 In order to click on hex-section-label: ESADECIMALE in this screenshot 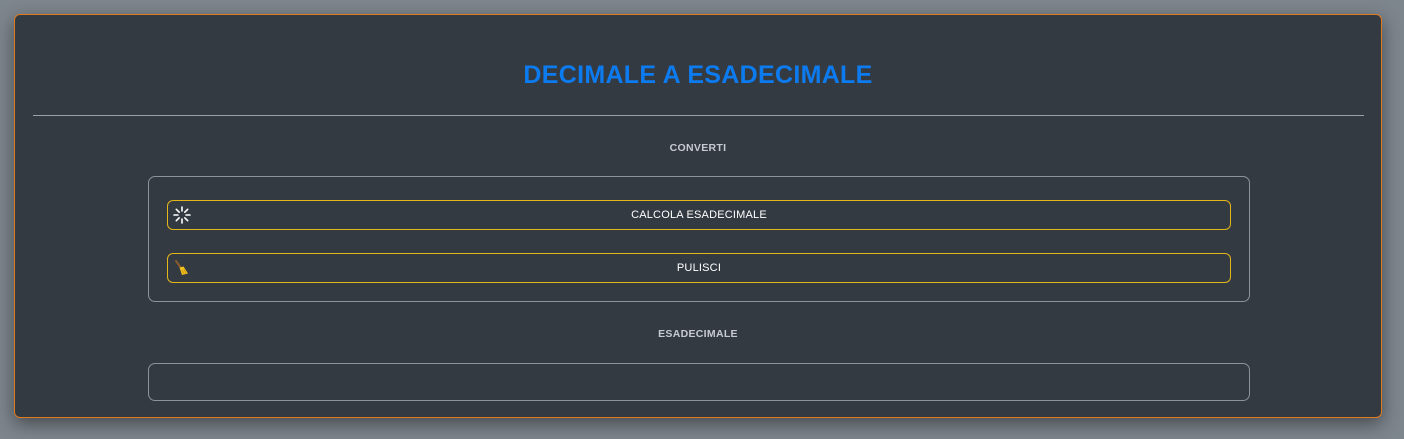, I will do `click(698, 334)`.